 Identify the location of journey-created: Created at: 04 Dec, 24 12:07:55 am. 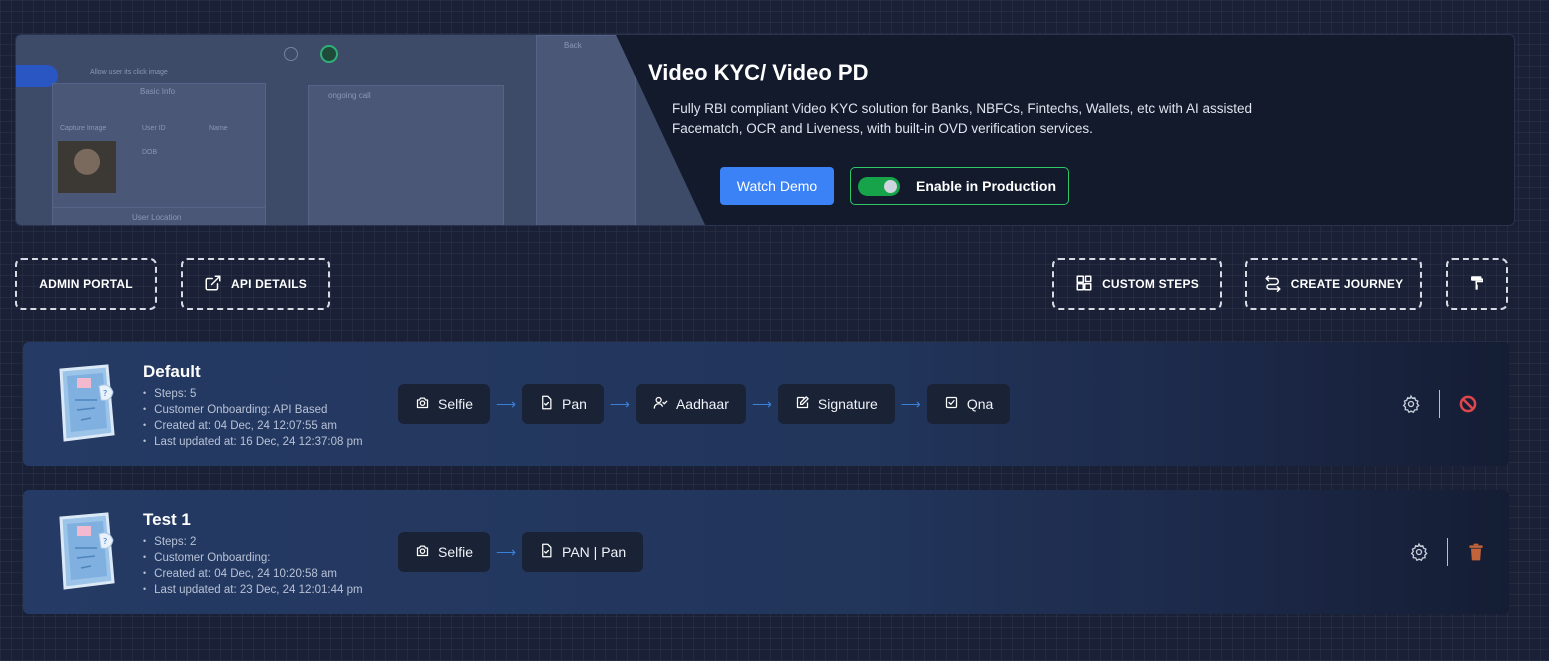
(253, 426).